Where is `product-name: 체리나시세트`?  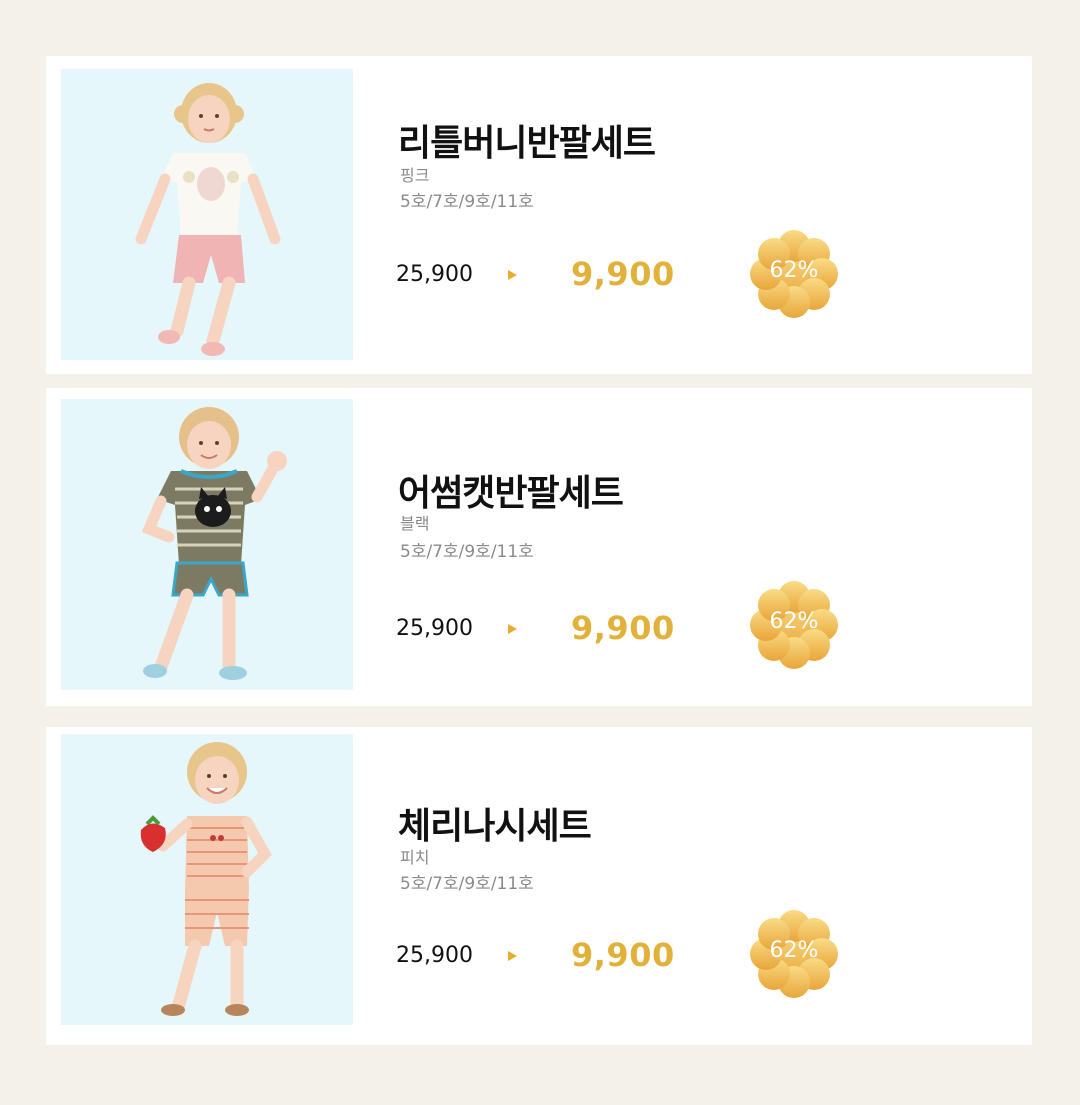 product-name: 체리나시세트 is located at coordinates (495, 826).